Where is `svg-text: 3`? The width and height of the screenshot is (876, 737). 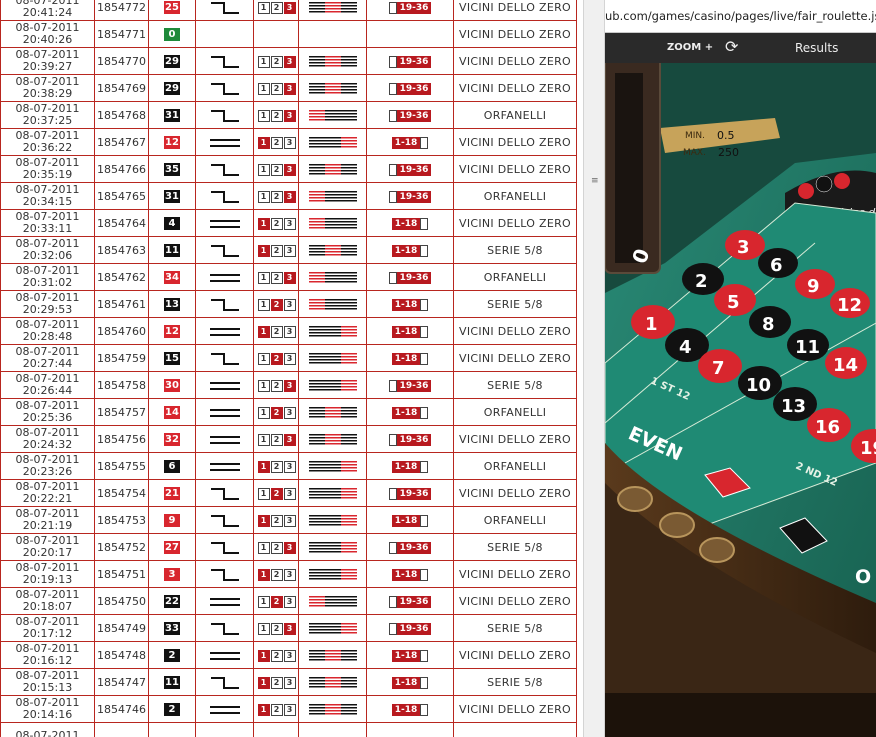 svg-text: 3 is located at coordinates (743, 247).